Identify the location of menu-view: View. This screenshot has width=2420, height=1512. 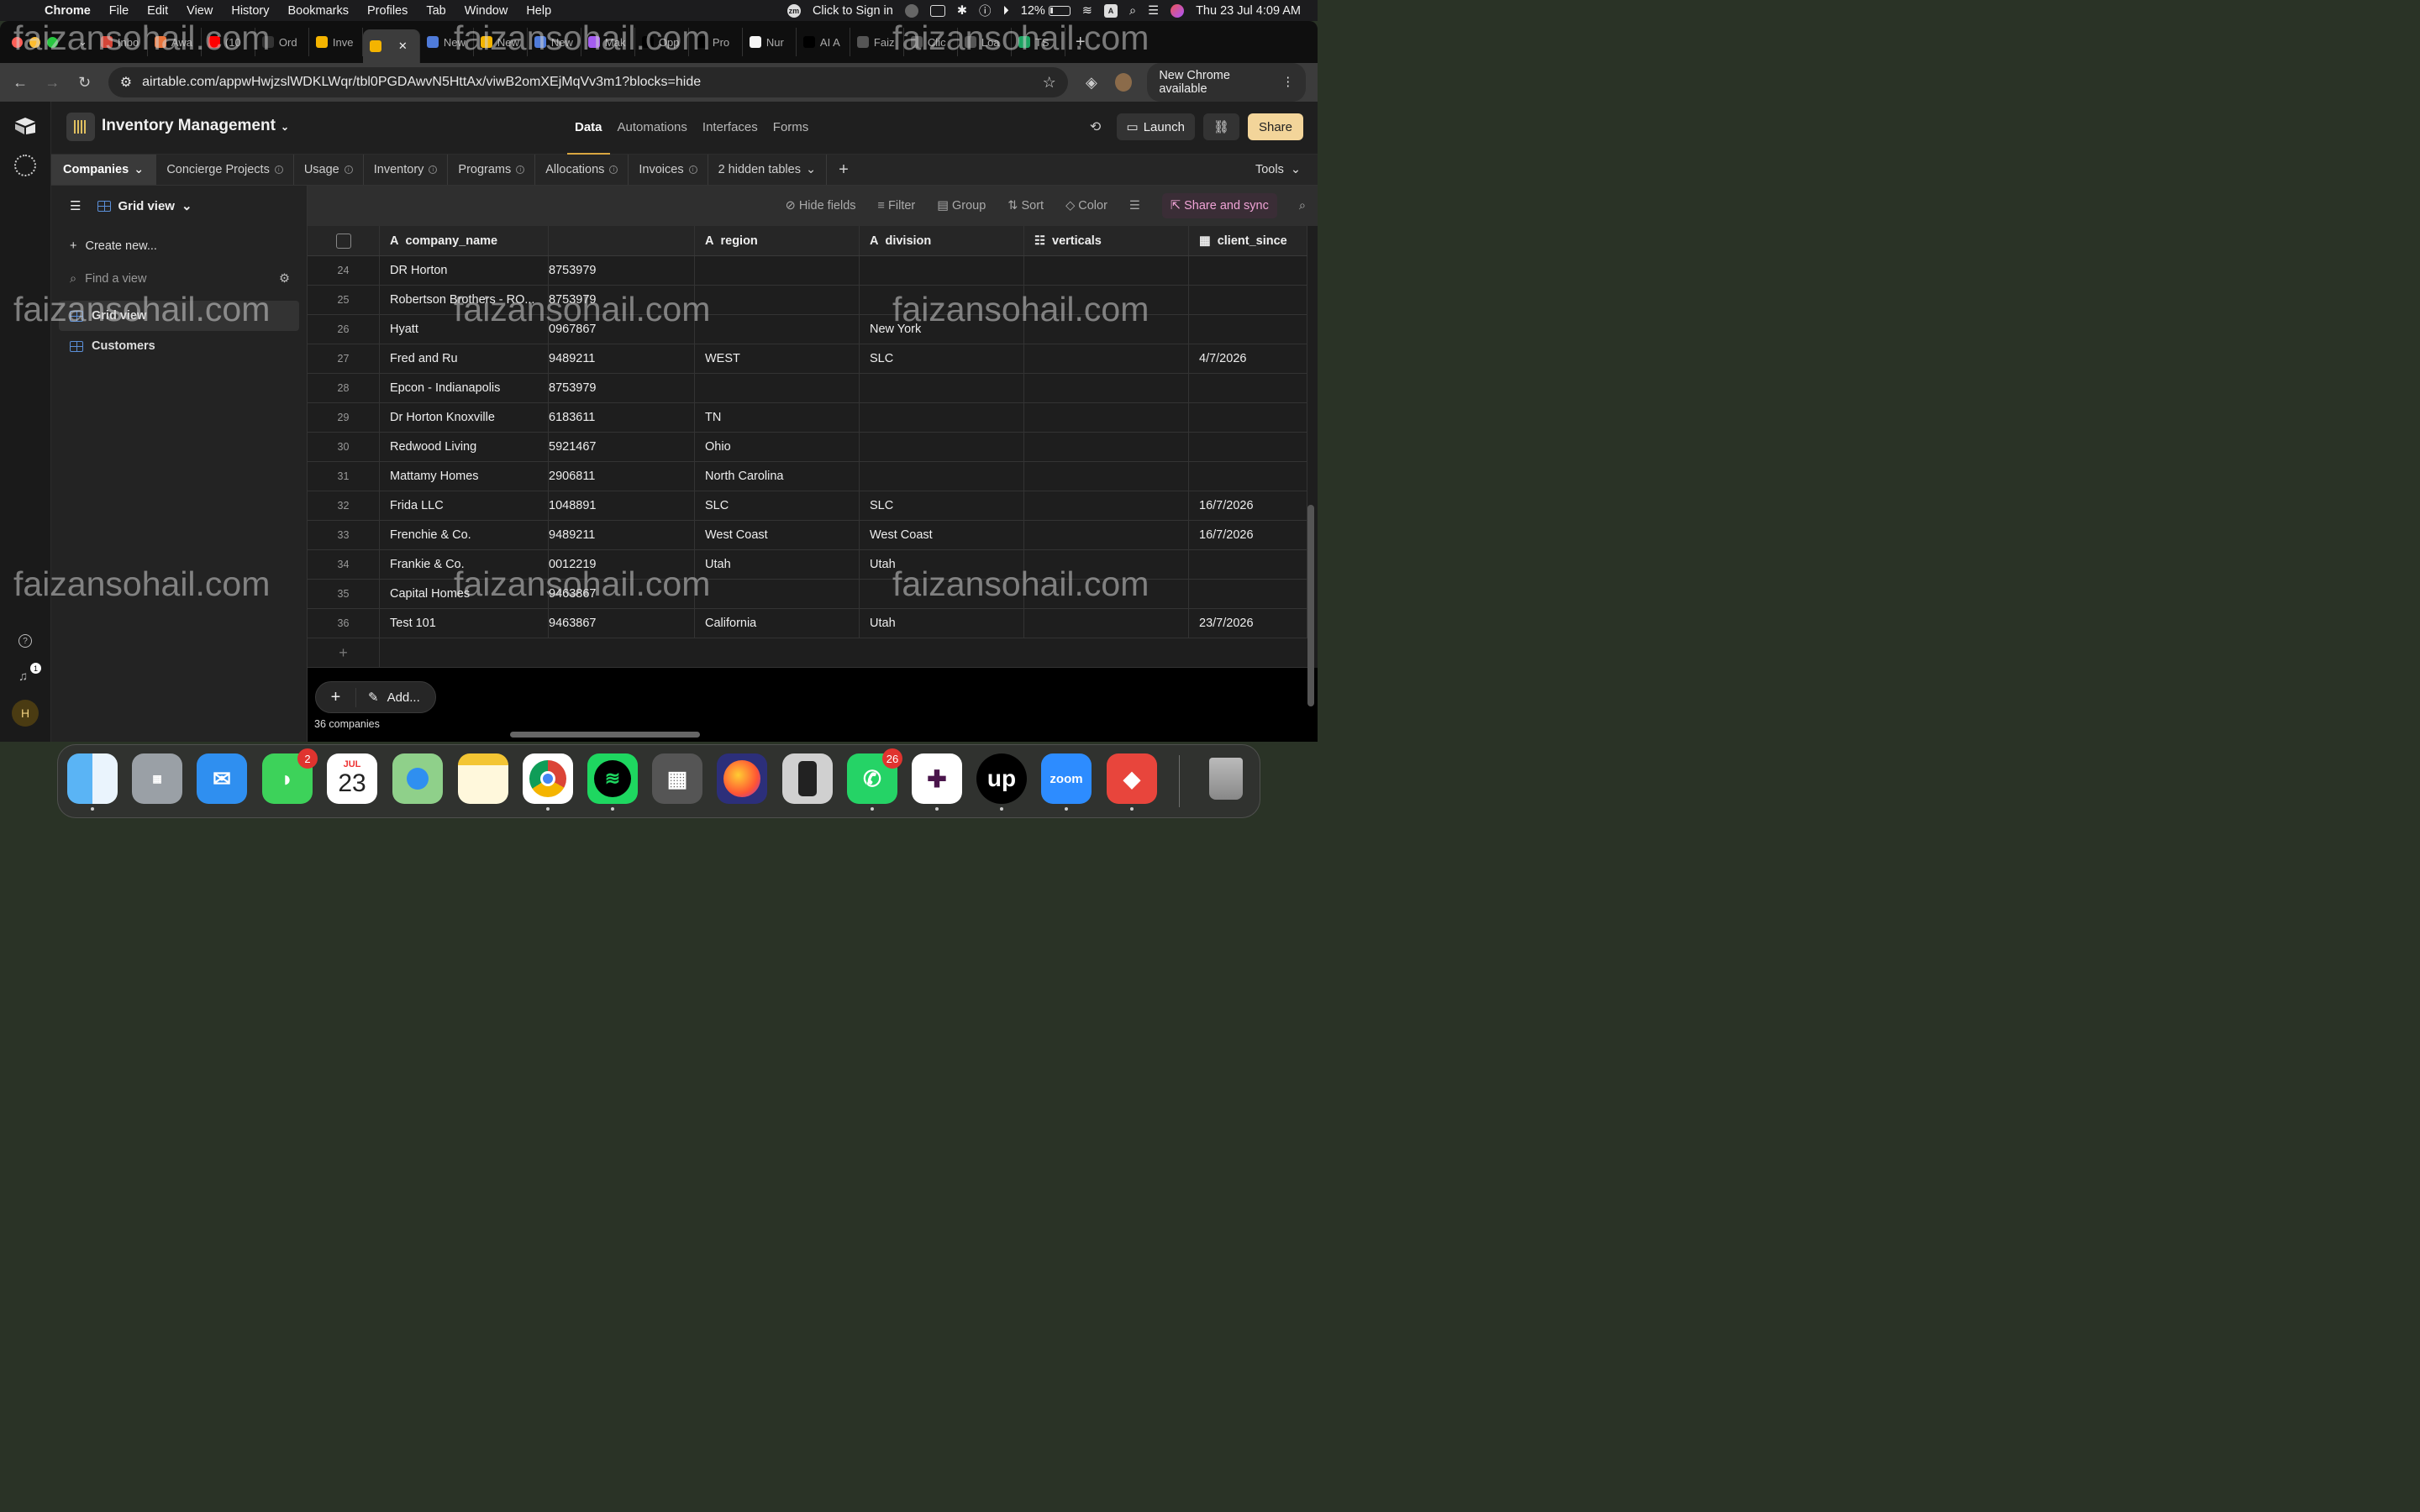
(199, 11).